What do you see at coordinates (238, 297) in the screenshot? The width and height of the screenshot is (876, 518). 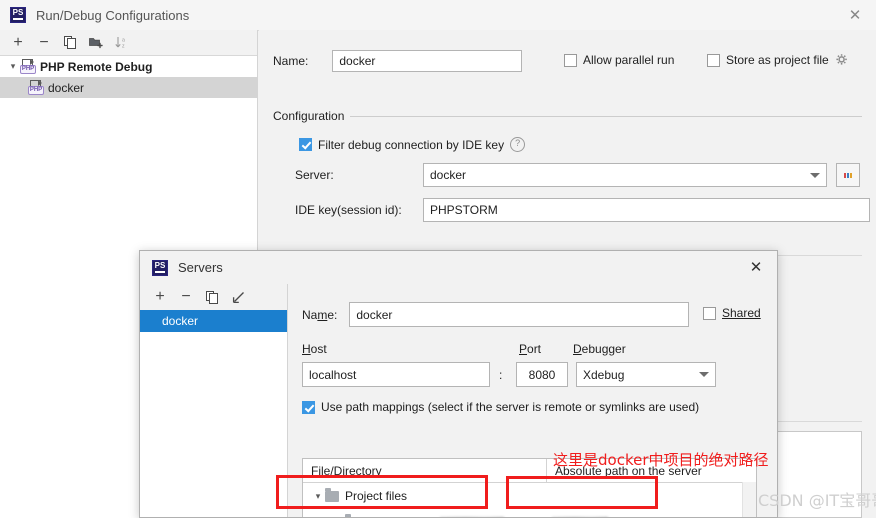 I see `import-arrow-icon` at bounding box center [238, 297].